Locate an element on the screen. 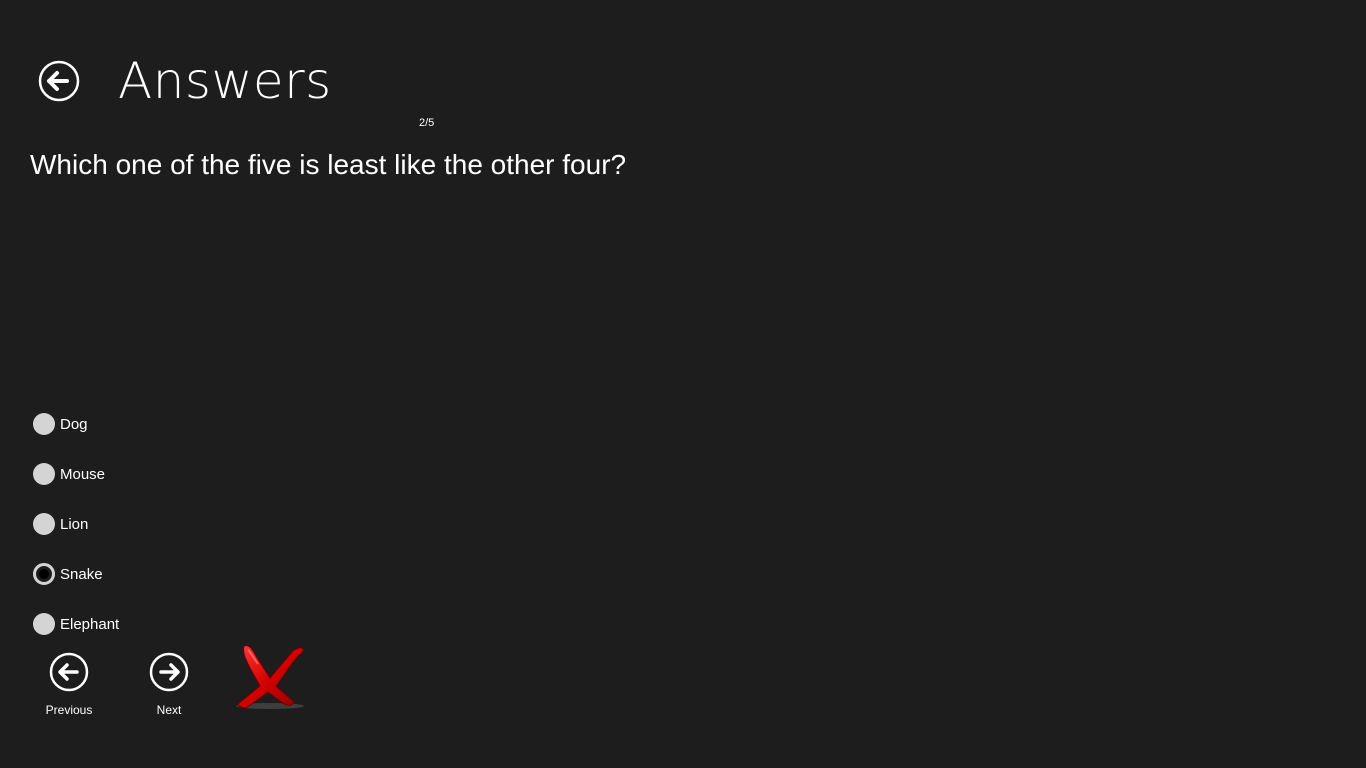 The image size is (1366, 768). answer-options: Dog Mouse Lion Snake Elephant is located at coordinates (76, 537).